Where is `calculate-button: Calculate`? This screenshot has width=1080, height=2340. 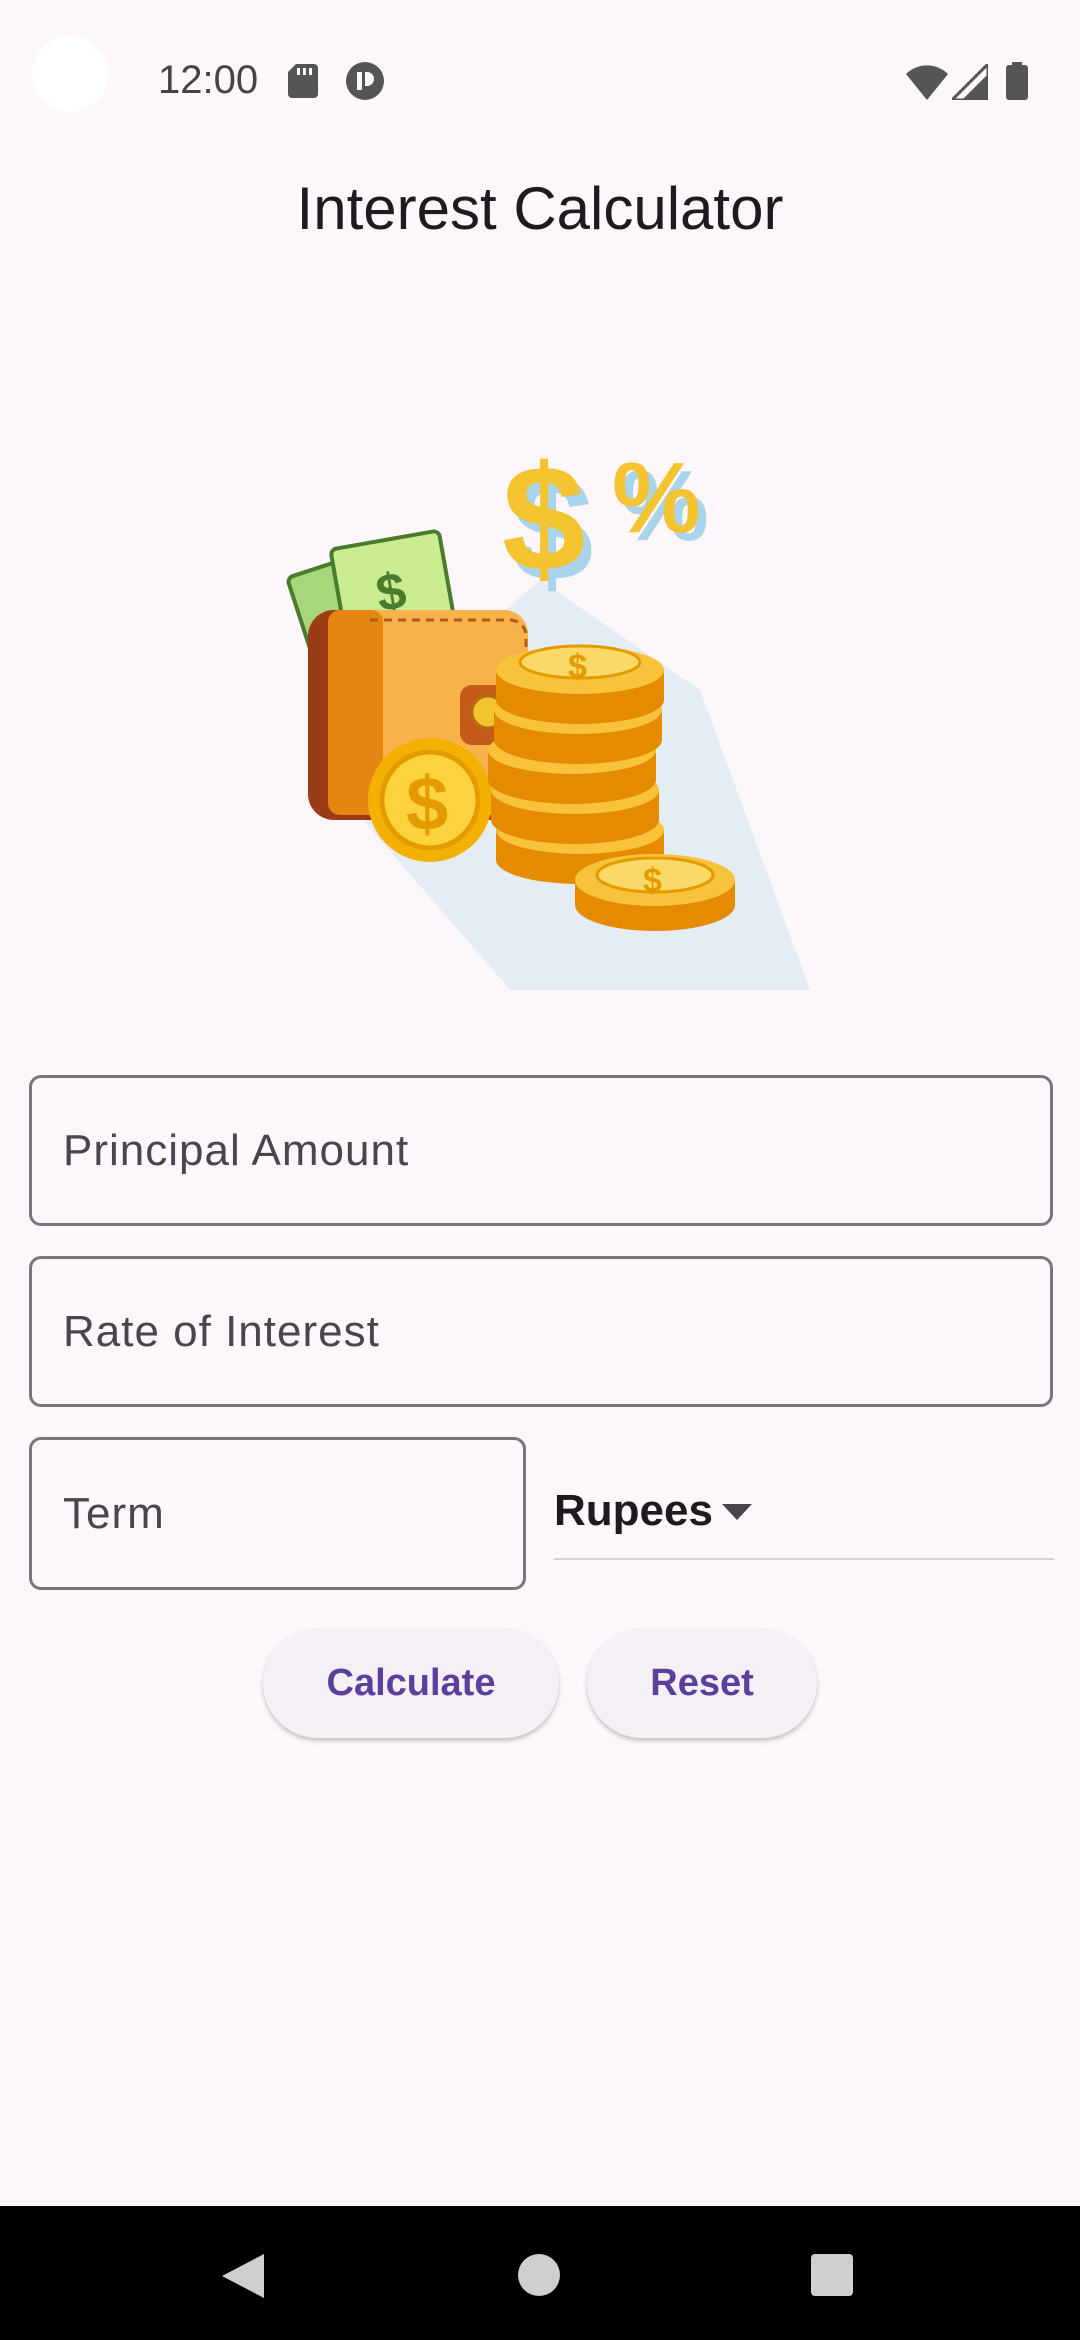
calculate-button: Calculate is located at coordinates (411, 1683).